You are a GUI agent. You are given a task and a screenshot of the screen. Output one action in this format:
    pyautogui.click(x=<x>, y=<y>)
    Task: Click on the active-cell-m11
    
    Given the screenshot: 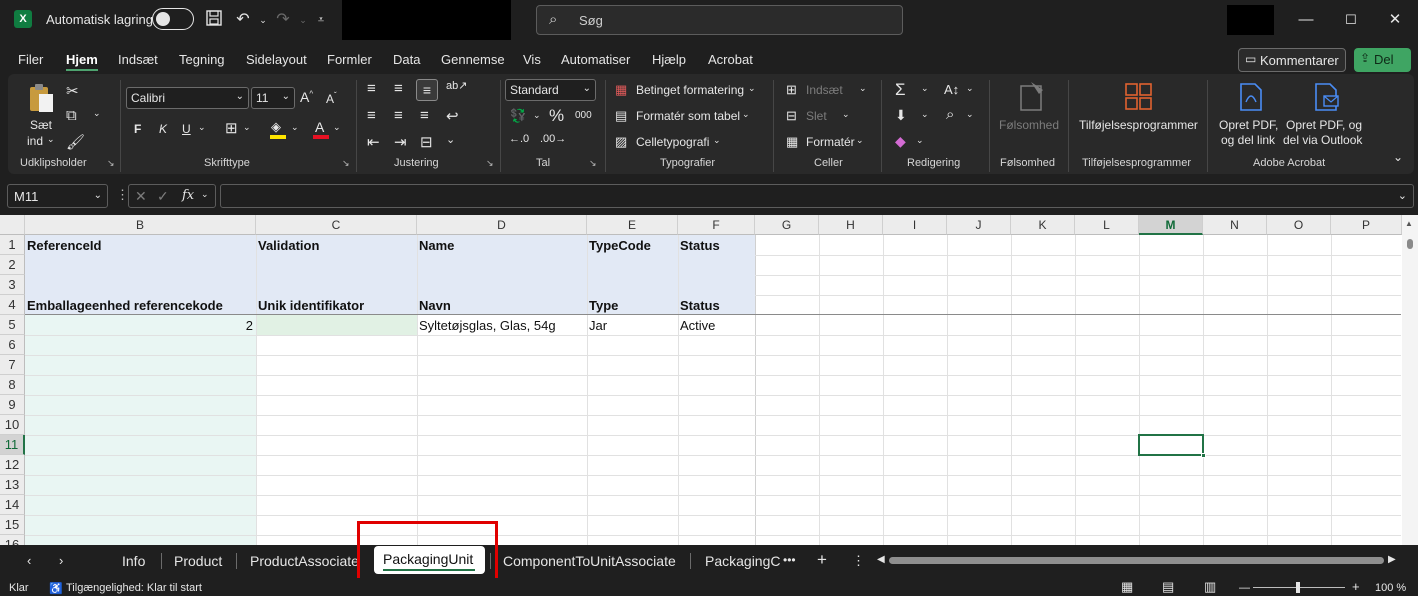 What is the action you would take?
    pyautogui.click(x=1172, y=446)
    